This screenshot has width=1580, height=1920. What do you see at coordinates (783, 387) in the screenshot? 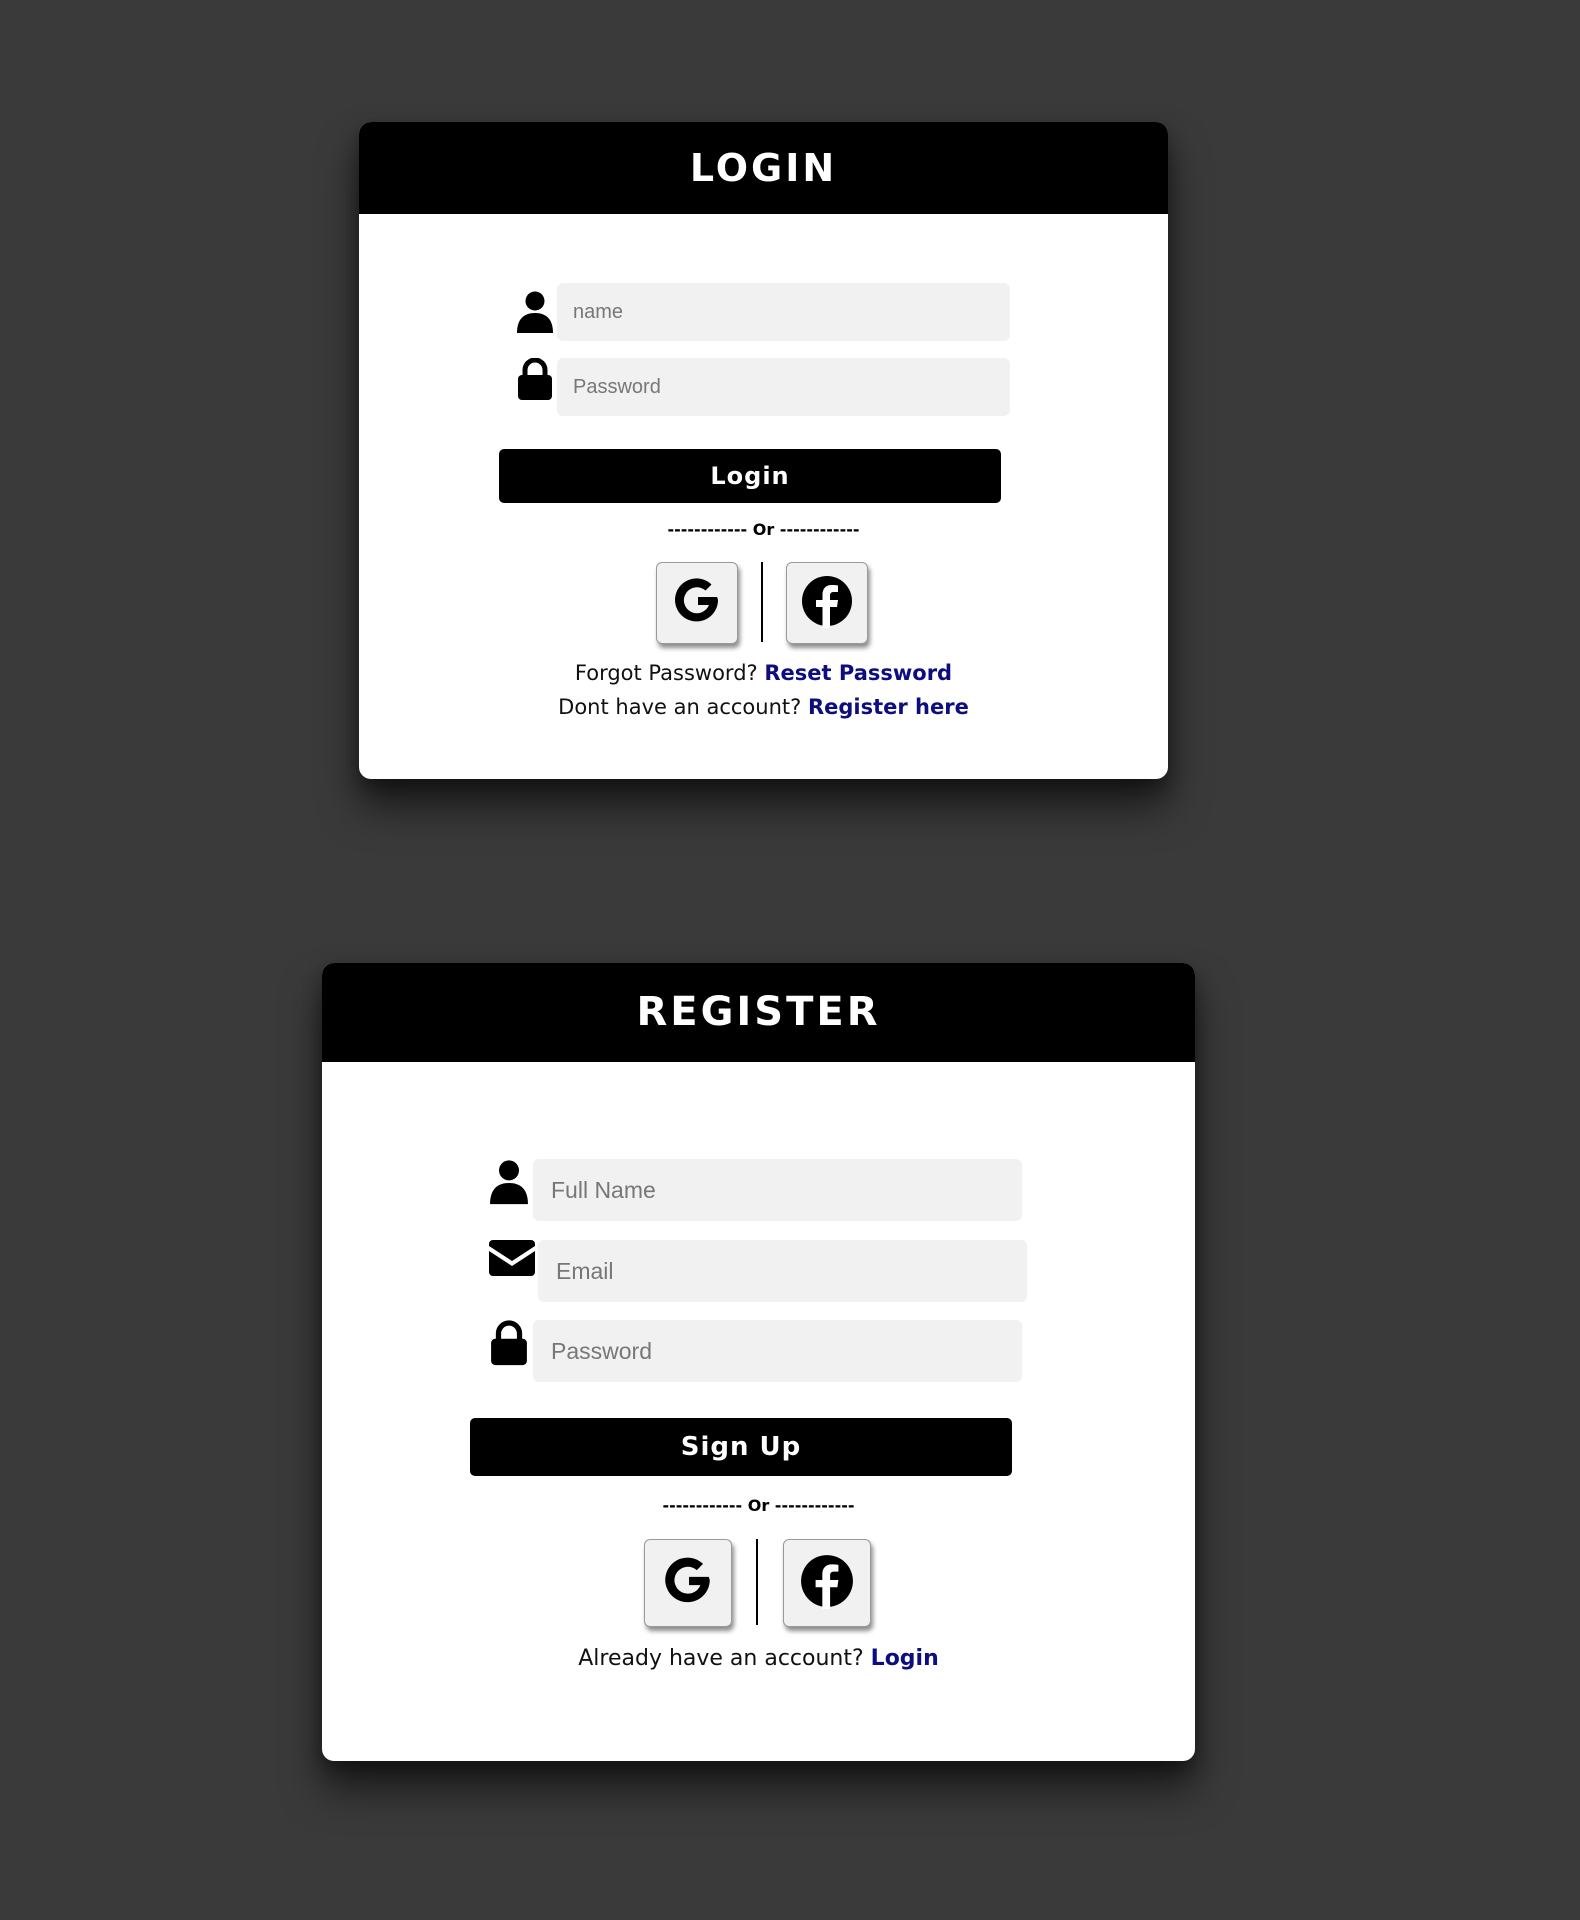
I see `login-password-input` at bounding box center [783, 387].